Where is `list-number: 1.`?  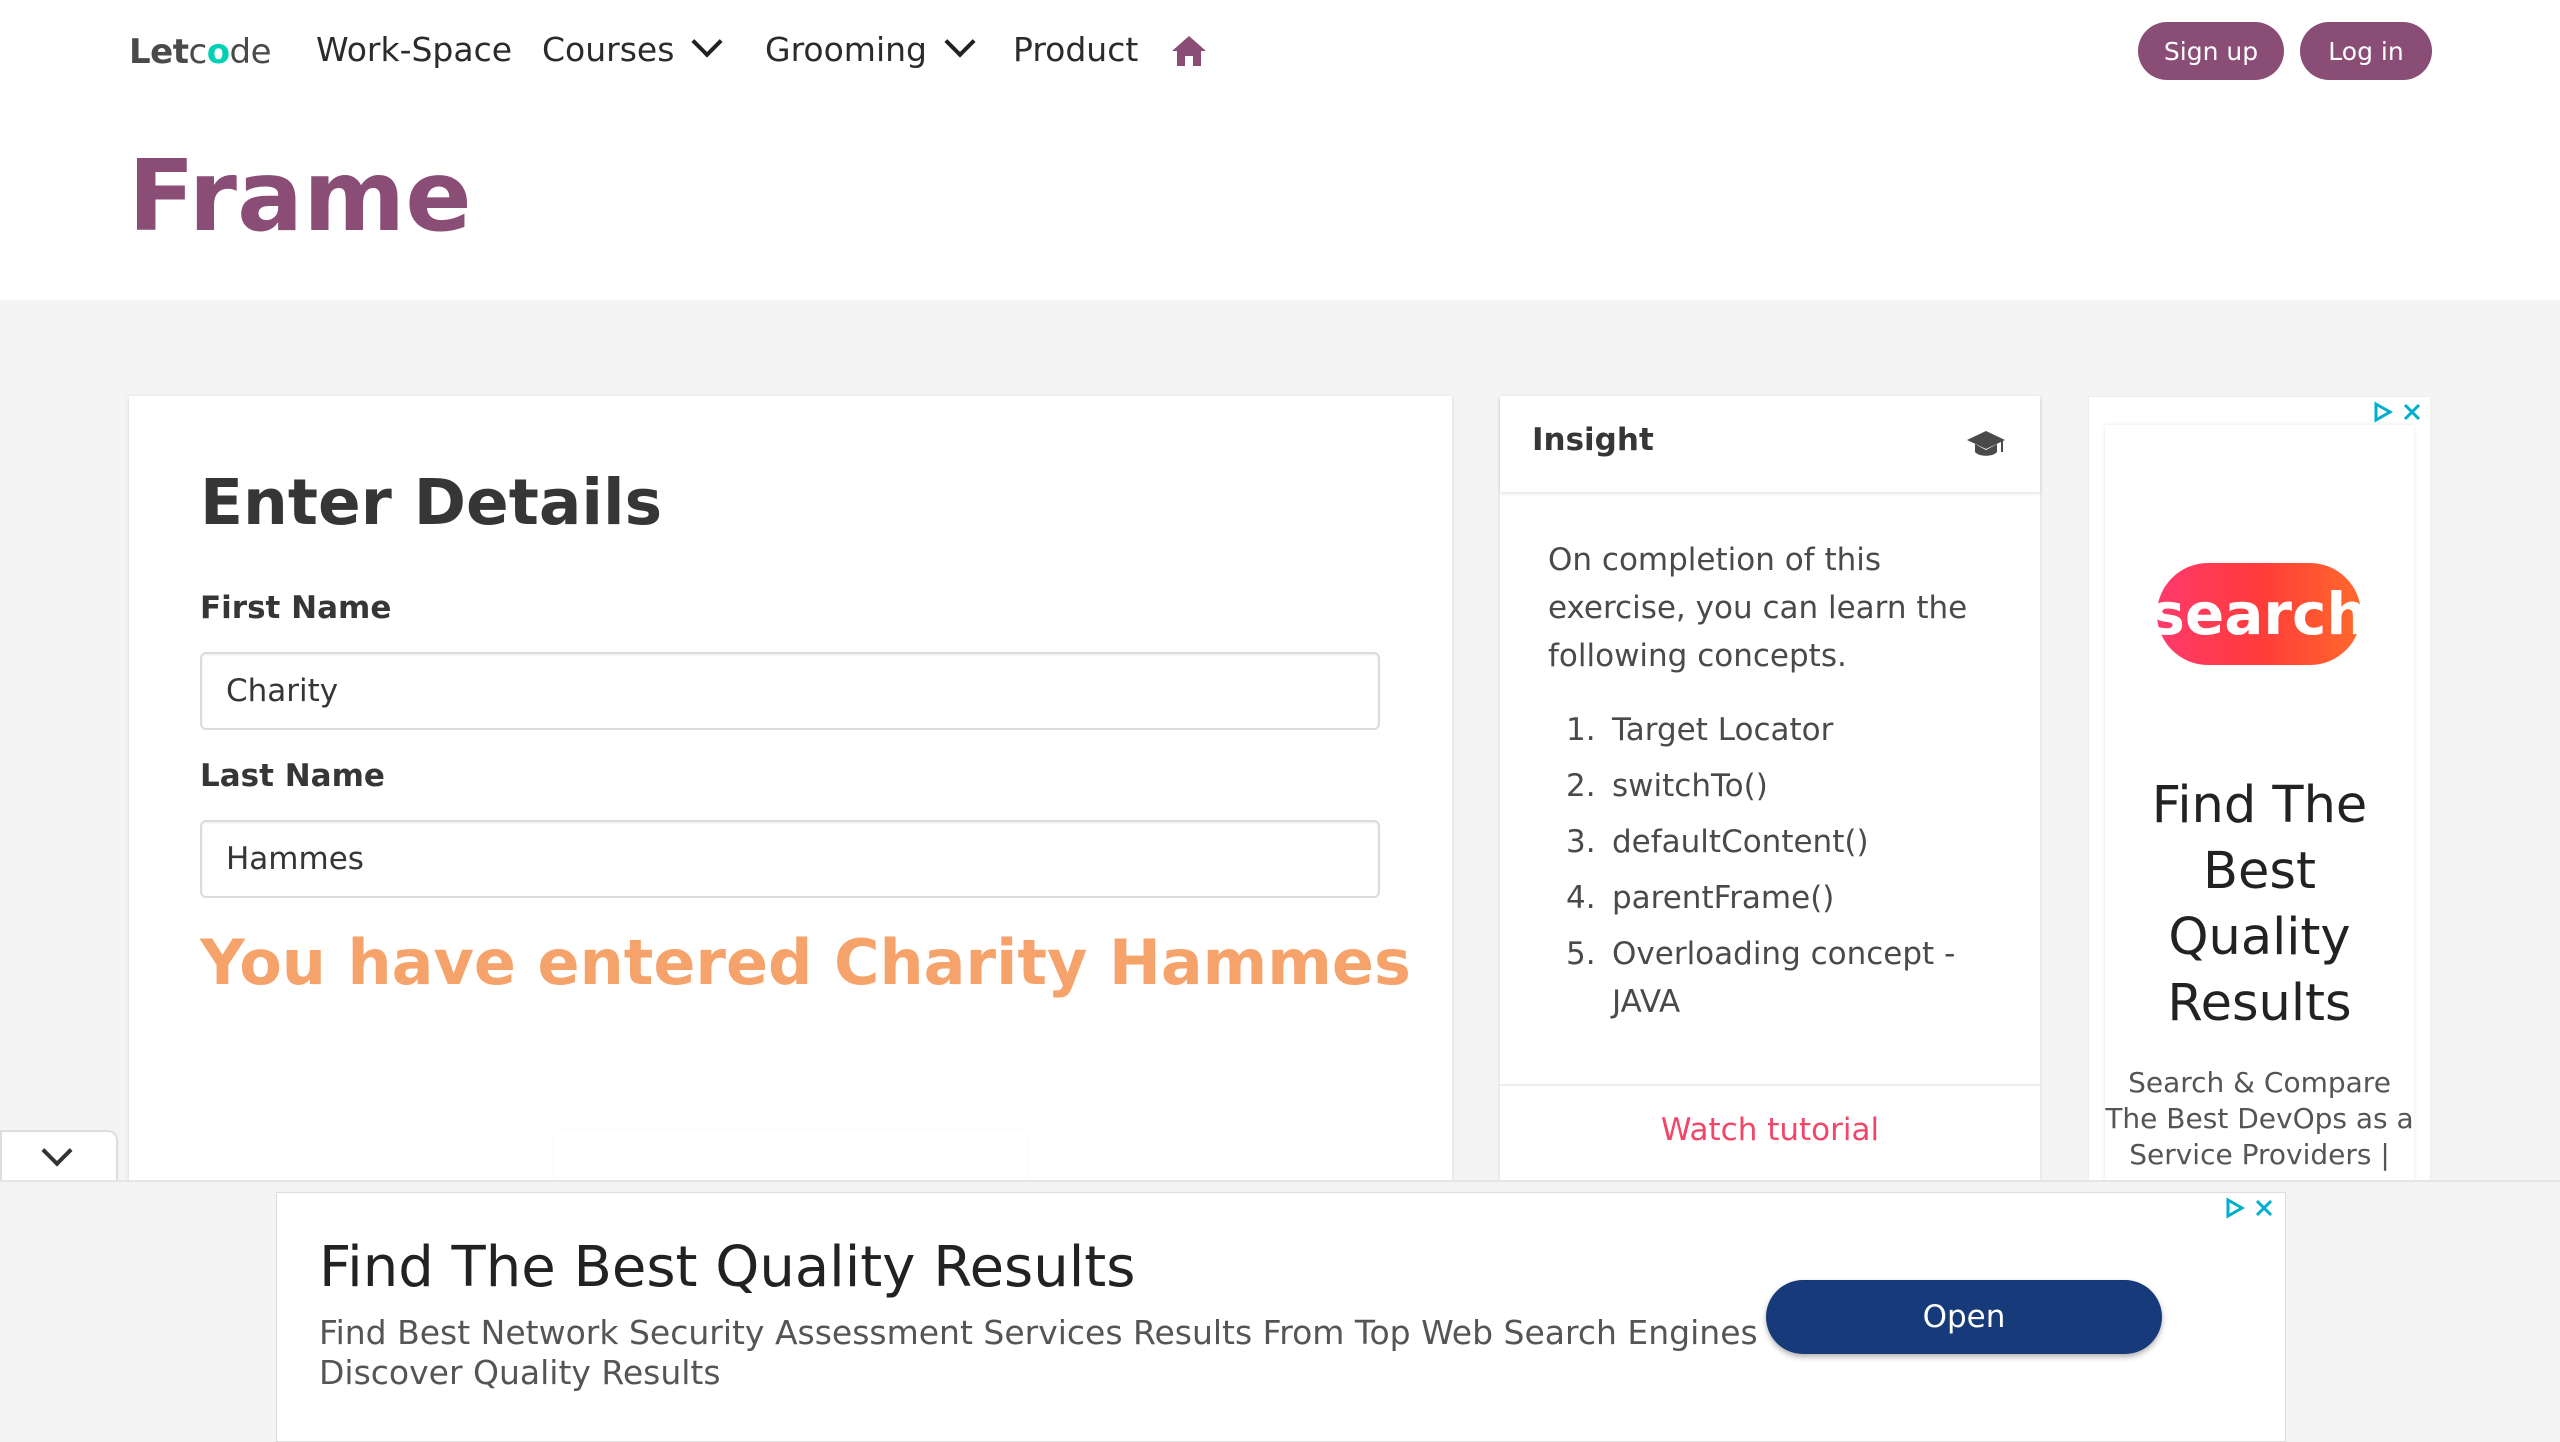
list-number: 1. is located at coordinates (1581, 730).